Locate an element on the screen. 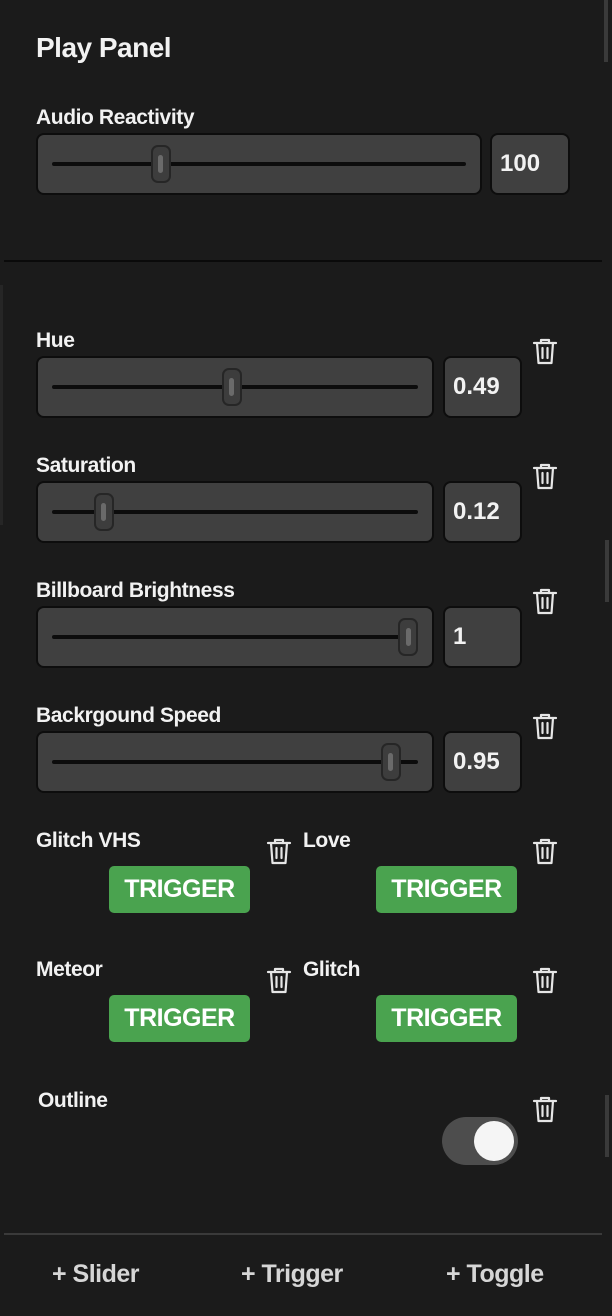 The image size is (612, 1316). outline-label: Outline is located at coordinates (73, 1100).